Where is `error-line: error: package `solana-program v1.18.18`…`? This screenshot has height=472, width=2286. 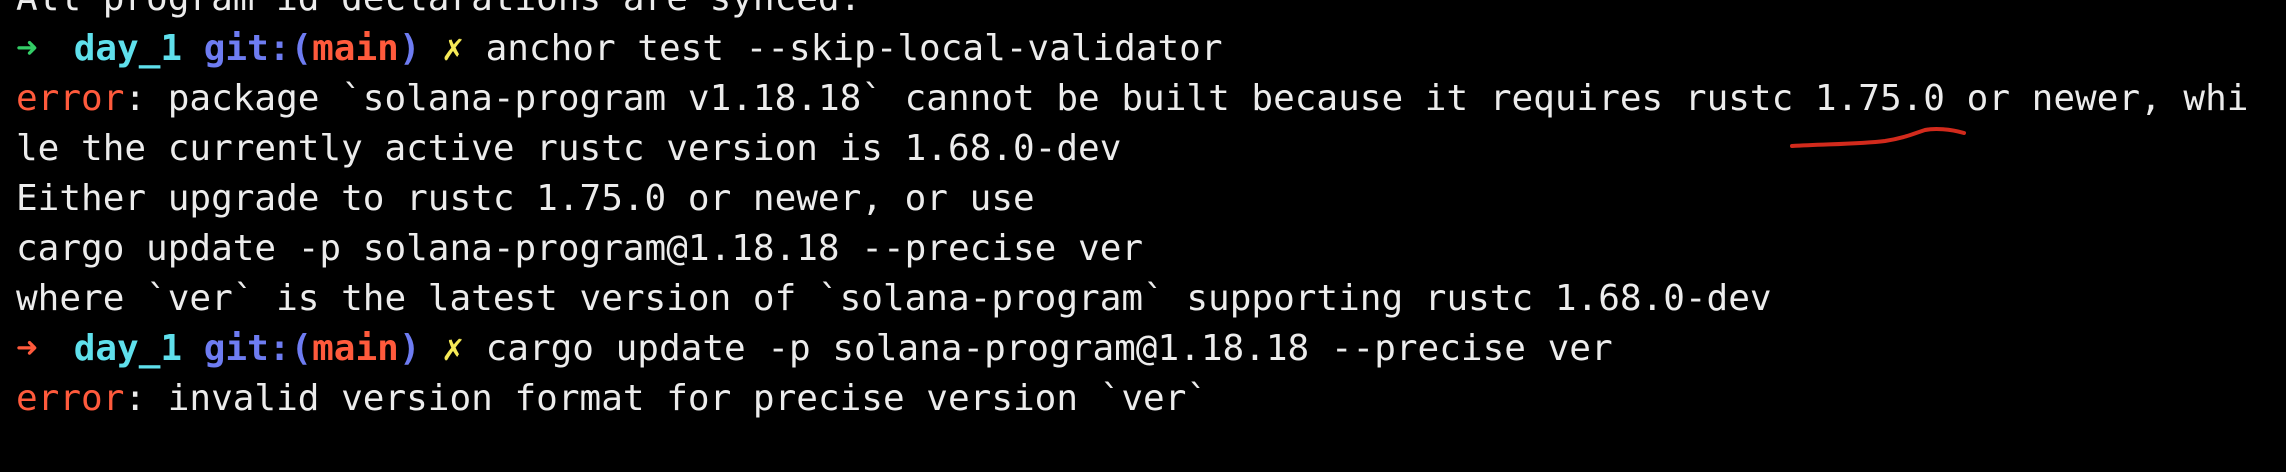 error-line: error: package `solana-program v1.18.18`… is located at coordinates (1132, 99).